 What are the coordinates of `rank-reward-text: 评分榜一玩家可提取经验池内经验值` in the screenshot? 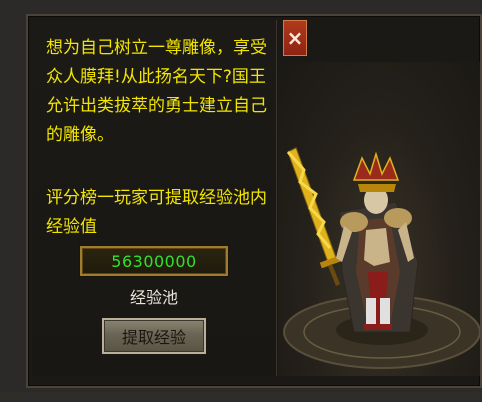 It's located at (156, 212).